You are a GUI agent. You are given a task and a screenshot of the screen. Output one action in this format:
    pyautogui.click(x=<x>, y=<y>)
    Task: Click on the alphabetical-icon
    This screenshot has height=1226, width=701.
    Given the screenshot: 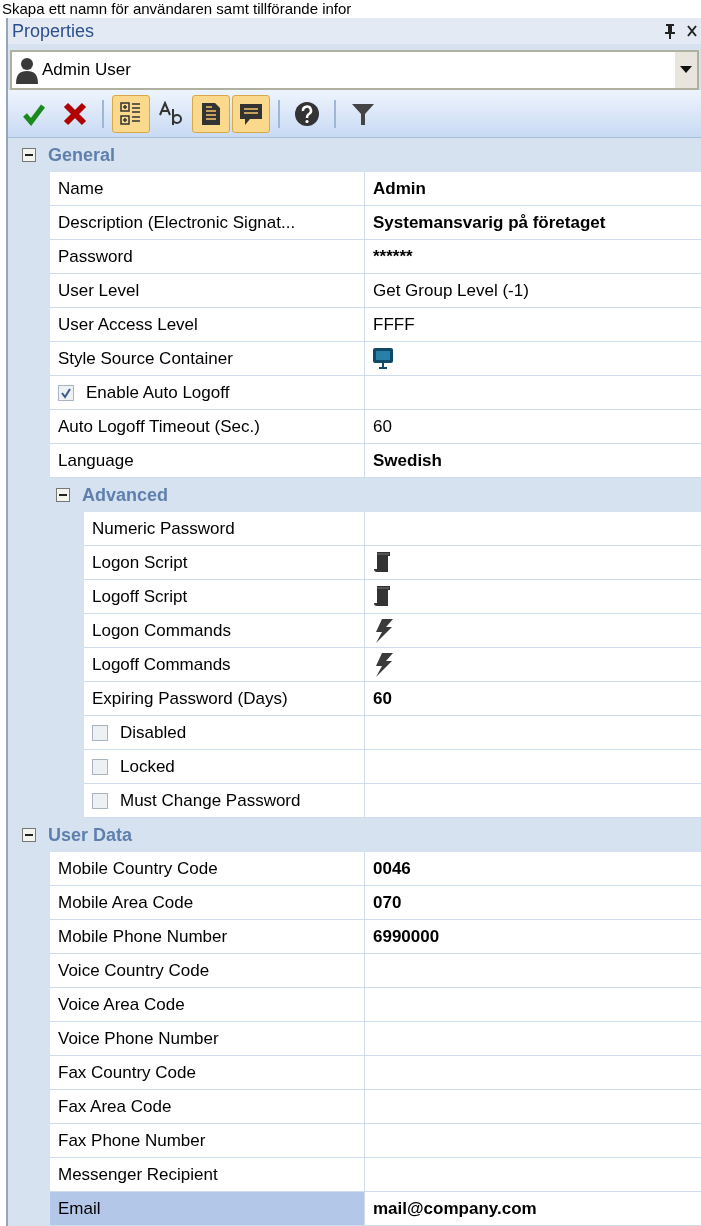 What is the action you would take?
    pyautogui.click(x=171, y=113)
    